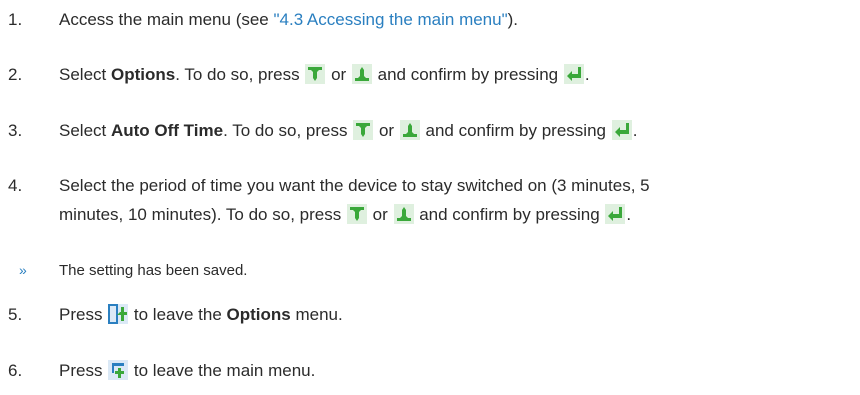 The height and width of the screenshot is (395, 860). Describe the element at coordinates (202, 214) in the screenshot. I see `step-text-part: minutes, 10 minutes). To do so, press` at that location.